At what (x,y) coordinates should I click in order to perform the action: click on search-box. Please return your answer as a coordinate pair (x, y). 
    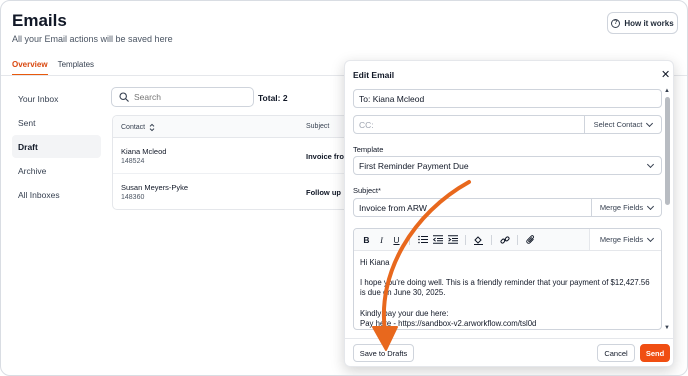
    Looking at the image, I should click on (182, 97).